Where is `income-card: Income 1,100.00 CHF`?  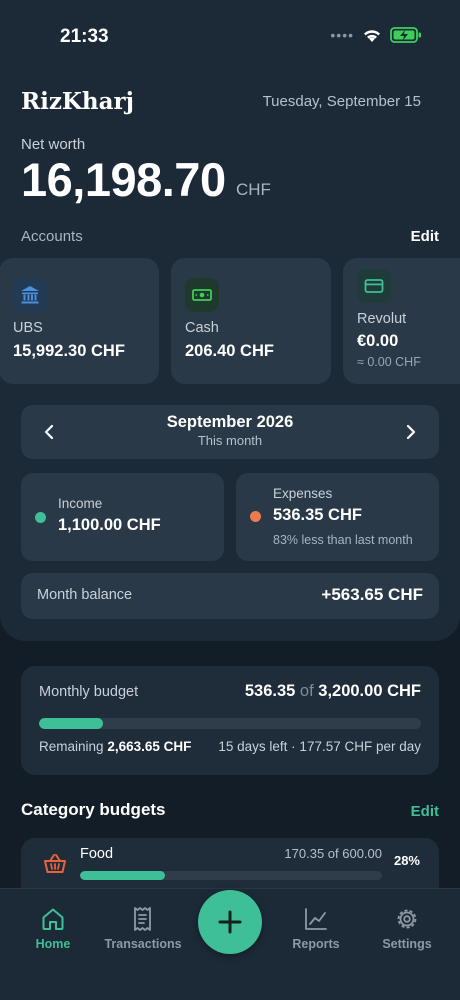
income-card: Income 1,100.00 CHF is located at coordinates (122, 517).